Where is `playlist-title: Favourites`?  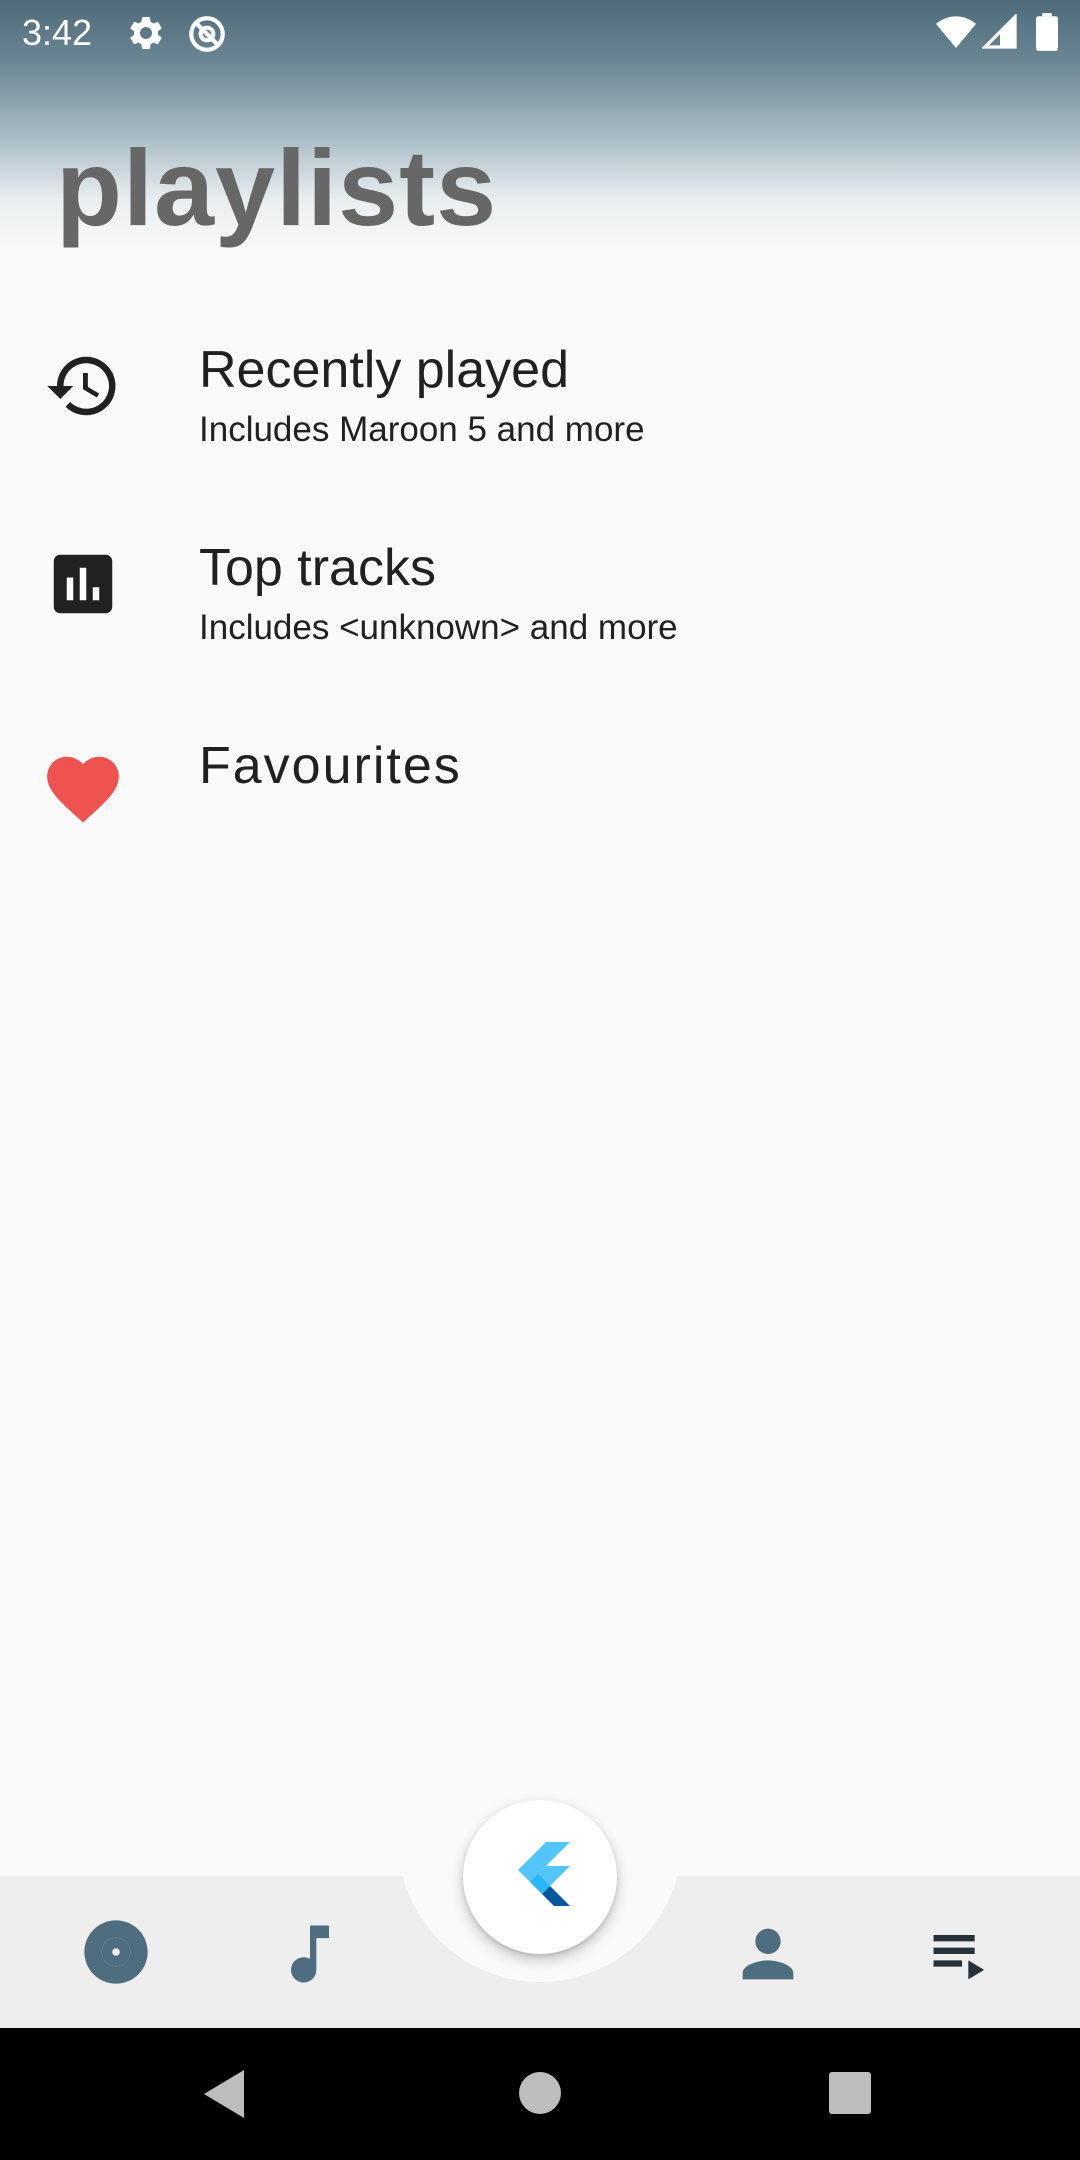 playlist-title: Favourites is located at coordinates (330, 766).